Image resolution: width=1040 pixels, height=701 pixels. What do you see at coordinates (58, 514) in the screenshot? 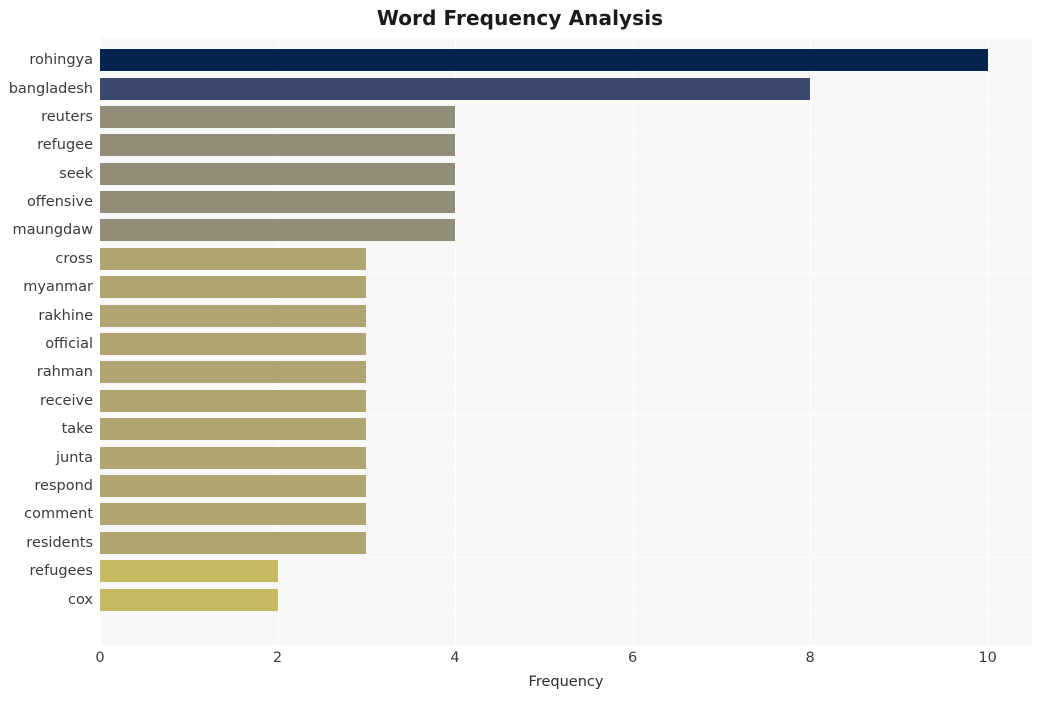
I see `y-axis-tick-label: comment` at bounding box center [58, 514].